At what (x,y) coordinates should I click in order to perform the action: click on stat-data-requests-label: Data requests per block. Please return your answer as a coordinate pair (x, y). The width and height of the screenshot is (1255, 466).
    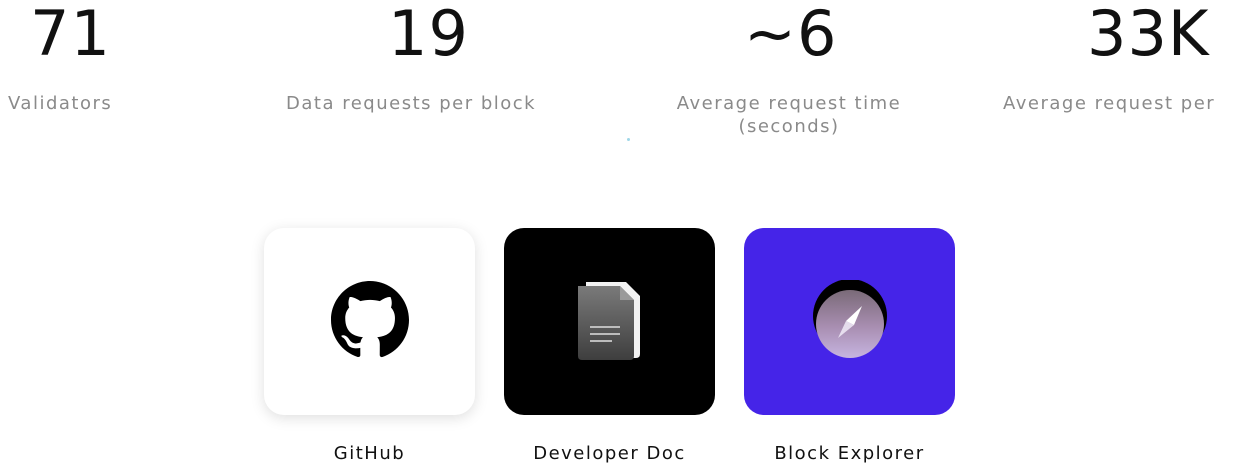
    Looking at the image, I should click on (411, 103).